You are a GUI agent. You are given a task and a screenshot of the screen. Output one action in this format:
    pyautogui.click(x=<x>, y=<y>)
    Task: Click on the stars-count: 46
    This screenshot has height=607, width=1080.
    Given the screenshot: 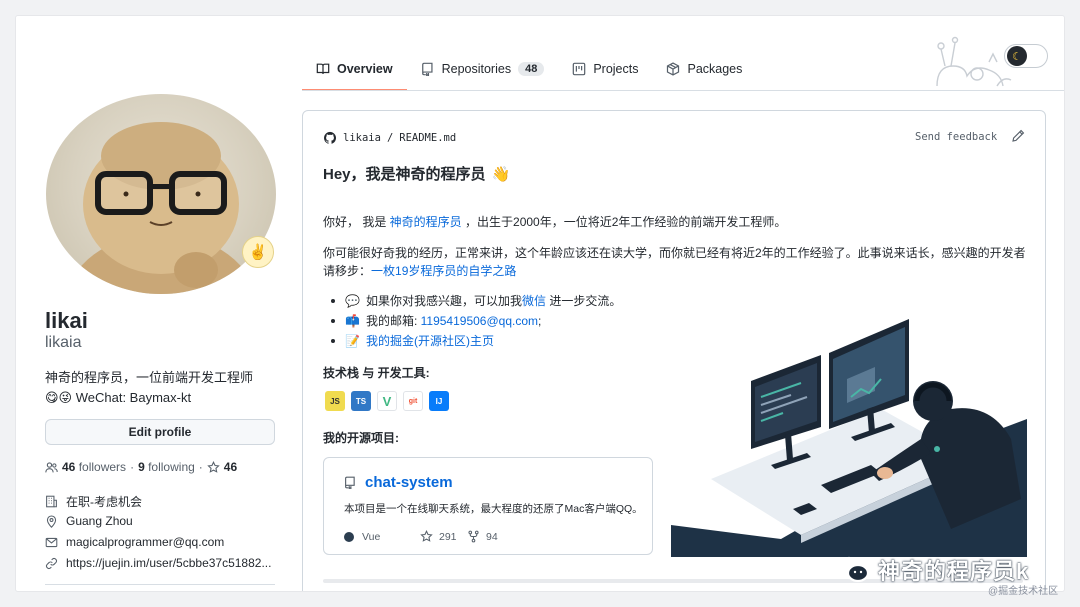 What is the action you would take?
    pyautogui.click(x=230, y=467)
    